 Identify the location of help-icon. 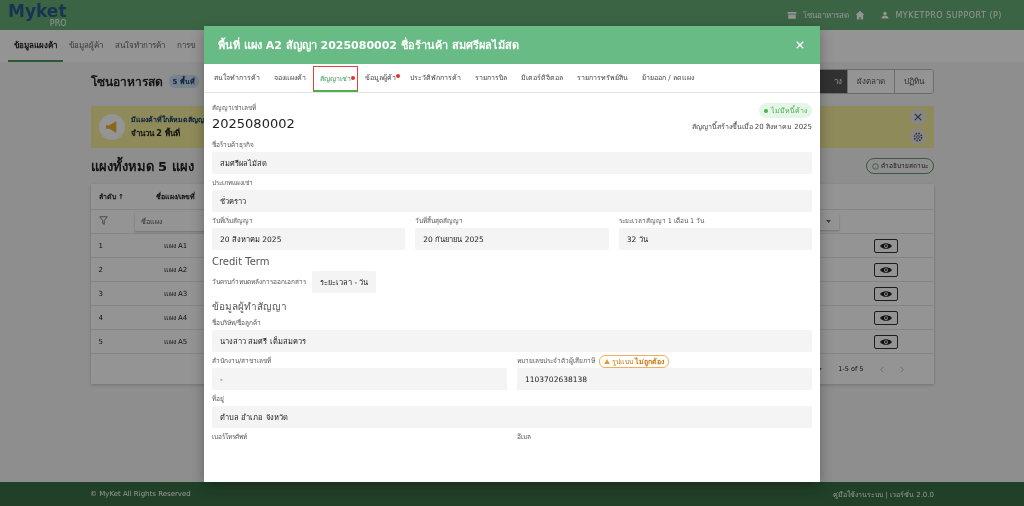
(875, 166).